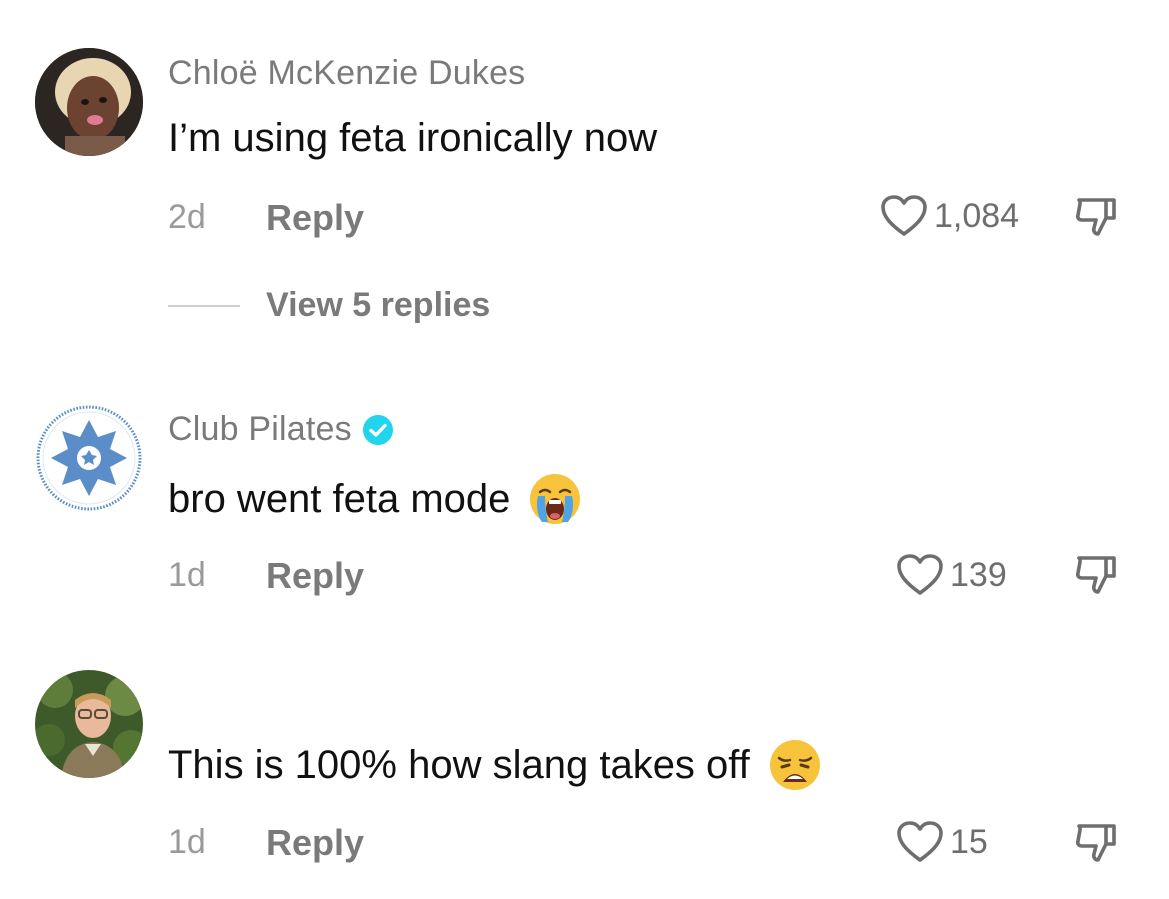 Image resolution: width=1169 pixels, height=899 pixels. Describe the element at coordinates (378, 430) in the screenshot. I see `verified-badge-icon` at that location.